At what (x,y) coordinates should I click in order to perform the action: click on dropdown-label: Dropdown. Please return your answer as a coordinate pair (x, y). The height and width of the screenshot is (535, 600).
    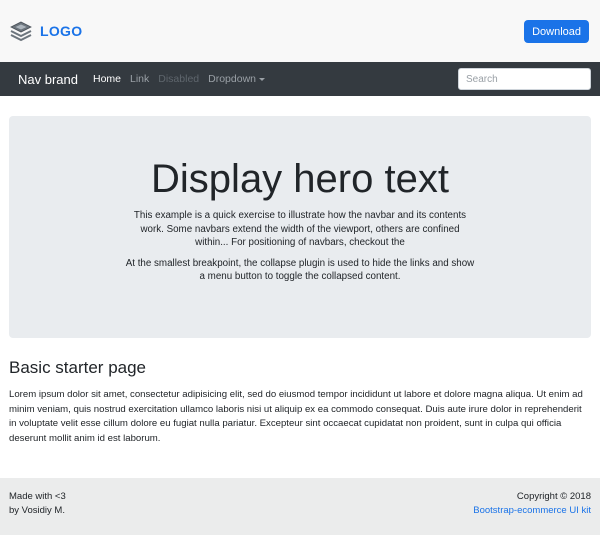
    Looking at the image, I should click on (232, 79).